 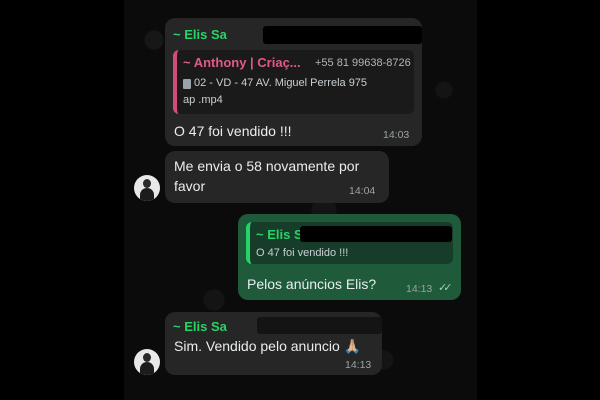 I want to click on message-text: O 47 foi vendido !!!, so click(x=233, y=131).